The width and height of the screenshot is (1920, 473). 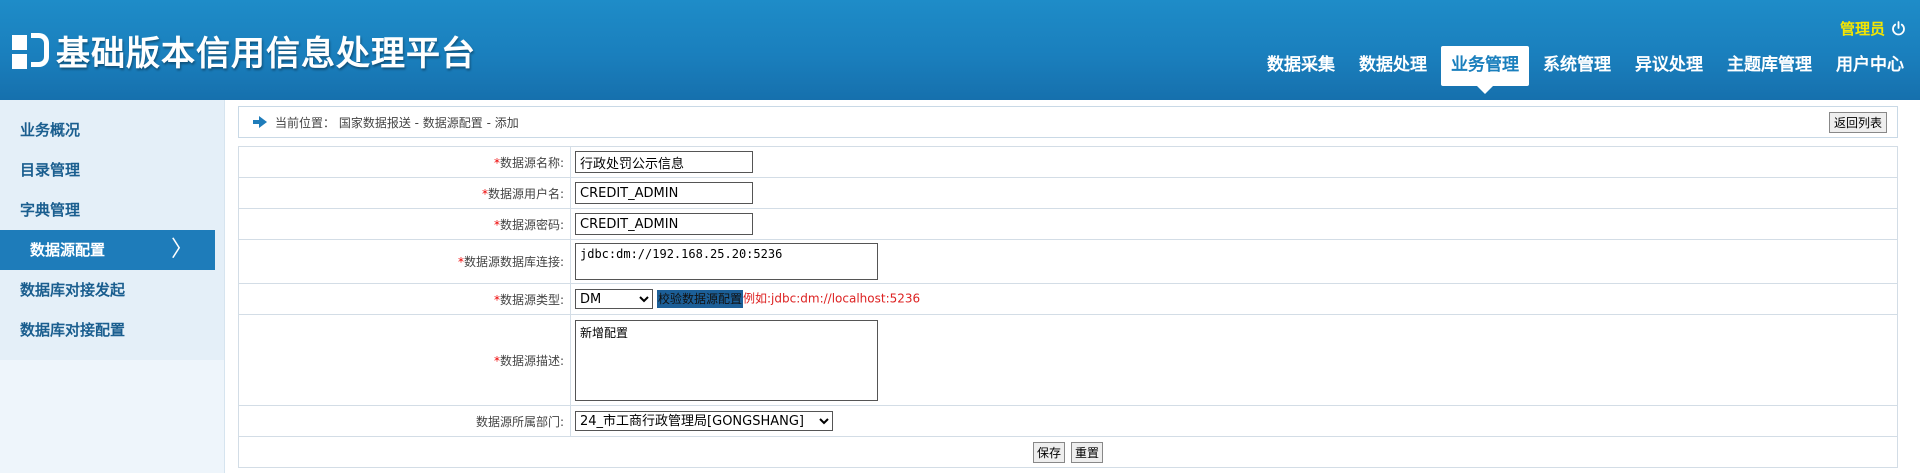 What do you see at coordinates (704, 421) in the screenshot?
I see `department-select: 24_市工商行政管理局[GONGSHANG]` at bounding box center [704, 421].